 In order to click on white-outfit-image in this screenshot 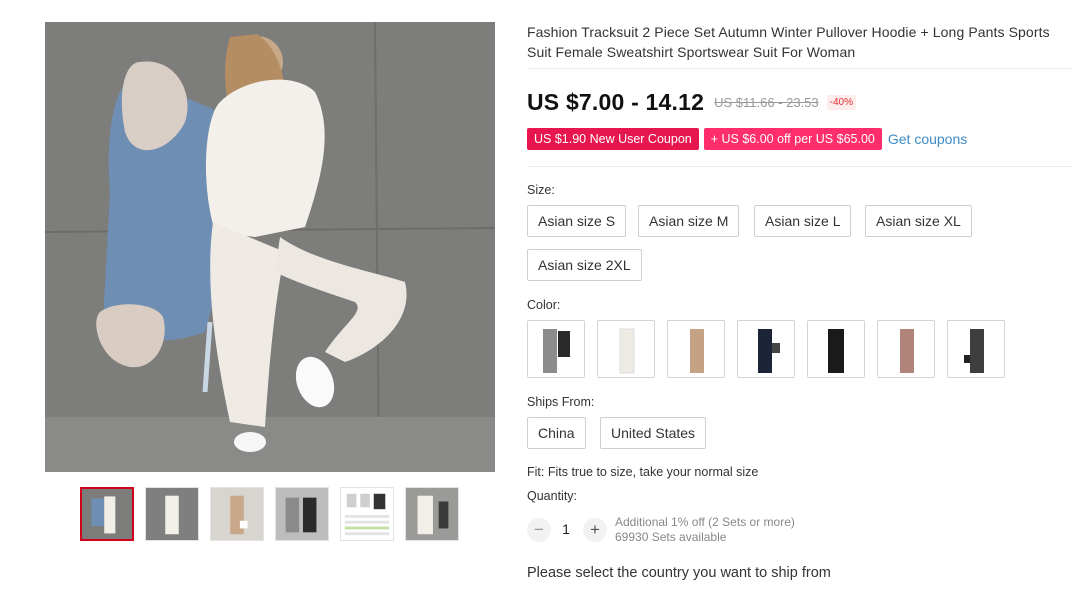, I will do `click(627, 351)`.